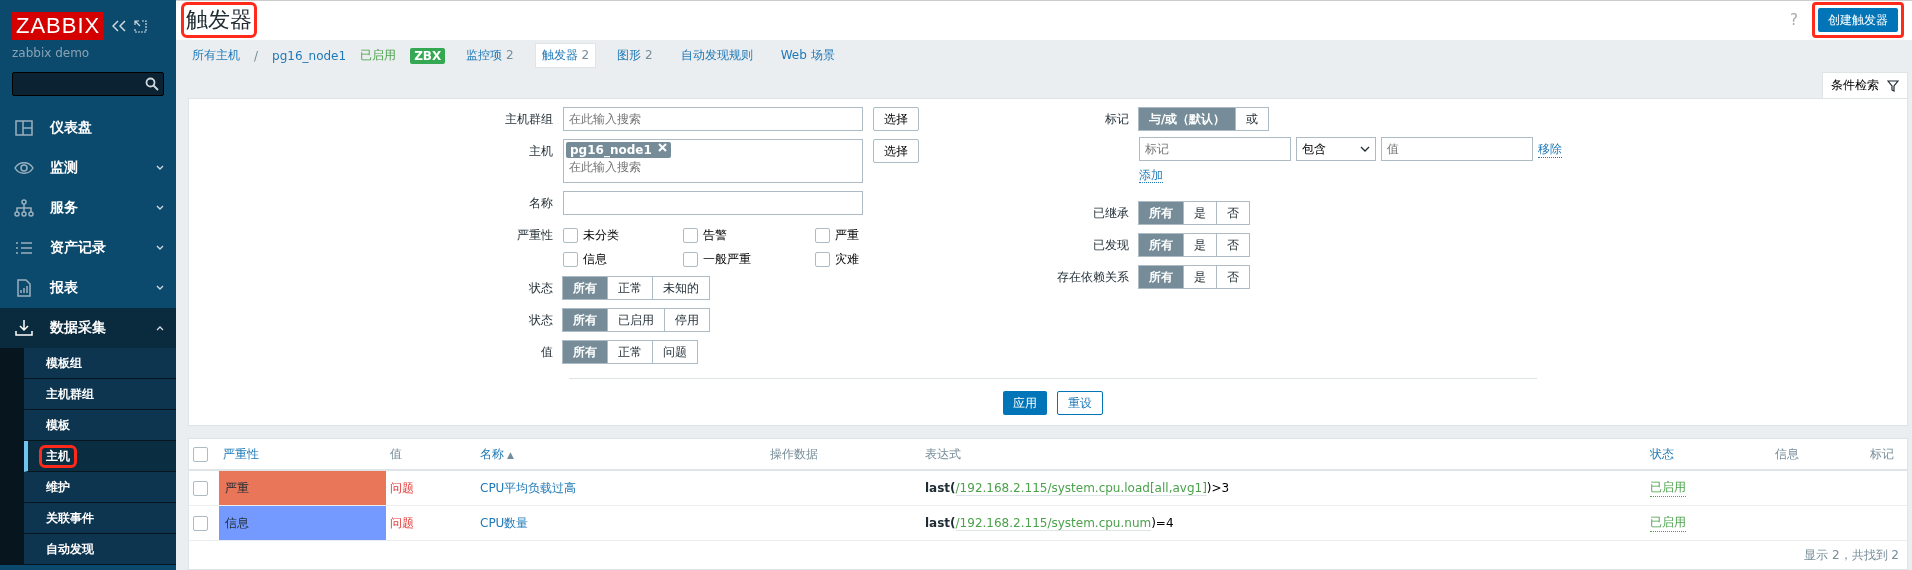  Describe the element at coordinates (635, 56) in the screenshot. I see `host-tab: 图形 2` at that location.